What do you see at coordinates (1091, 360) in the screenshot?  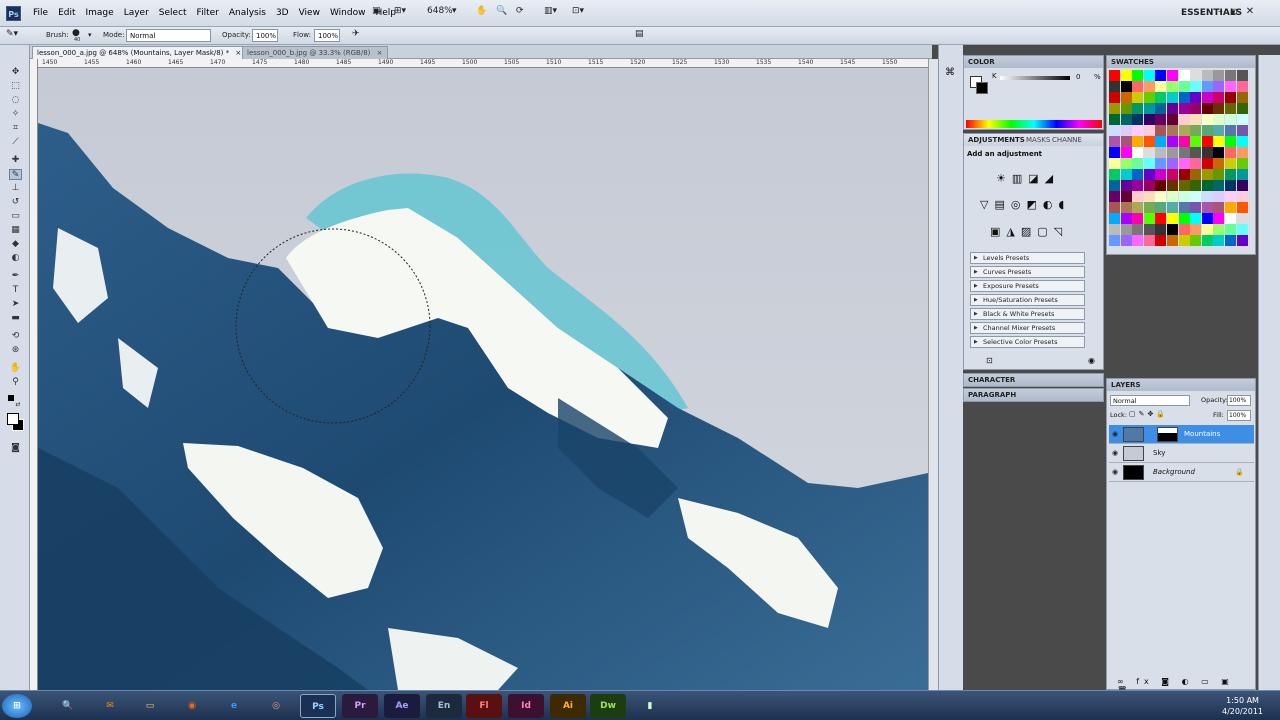 I see `options-icon: ◉` at bounding box center [1091, 360].